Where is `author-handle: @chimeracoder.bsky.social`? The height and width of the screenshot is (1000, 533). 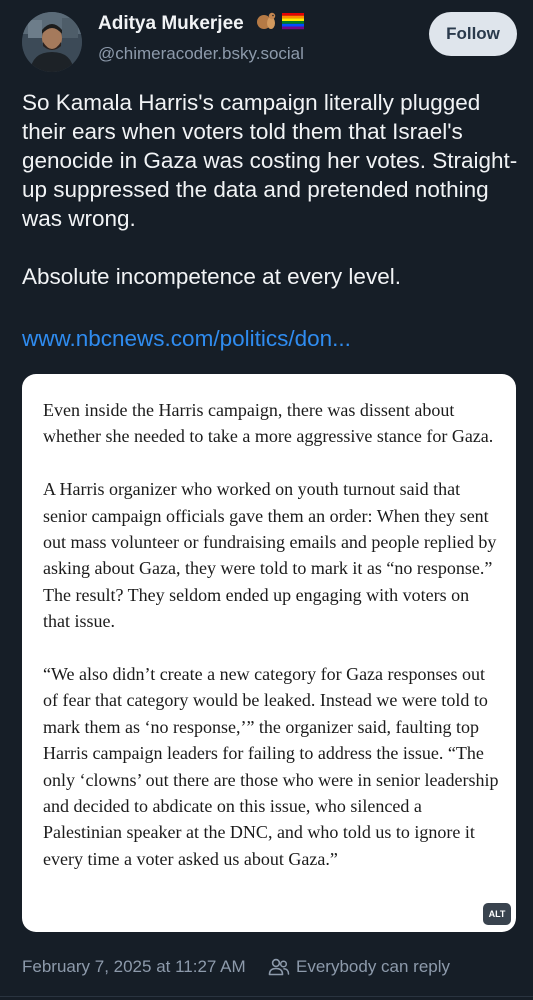 author-handle: @chimeracoder.bsky.social is located at coordinates (201, 54).